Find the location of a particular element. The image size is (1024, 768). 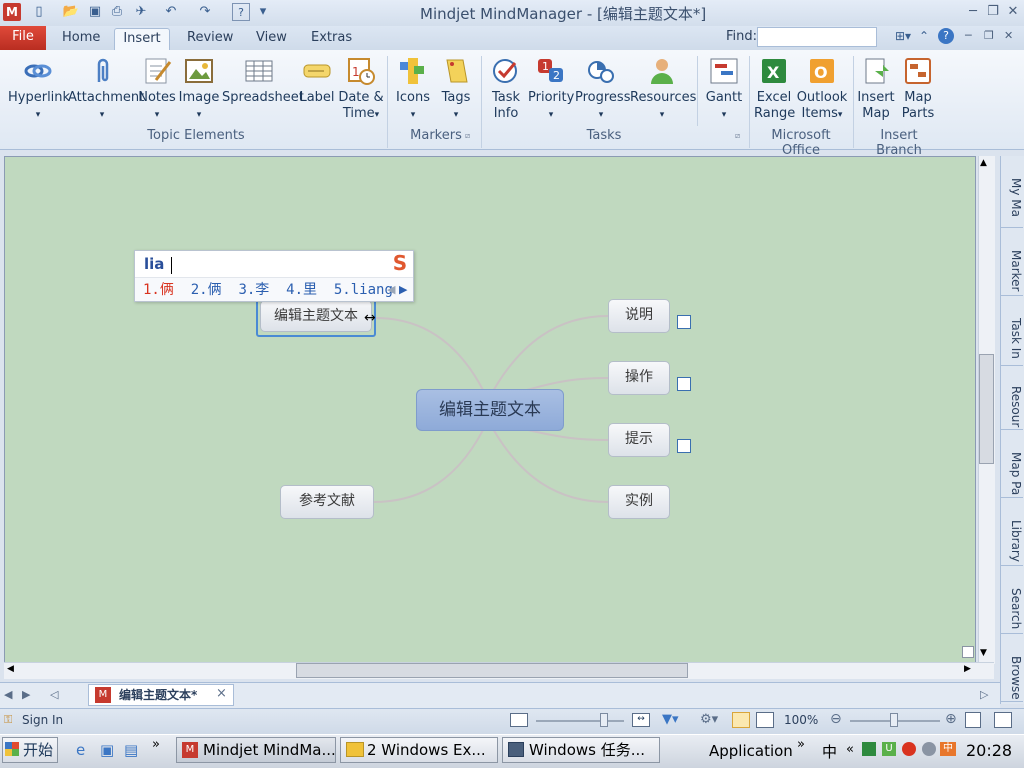

topic-caozuo: 操作 is located at coordinates (639, 378).